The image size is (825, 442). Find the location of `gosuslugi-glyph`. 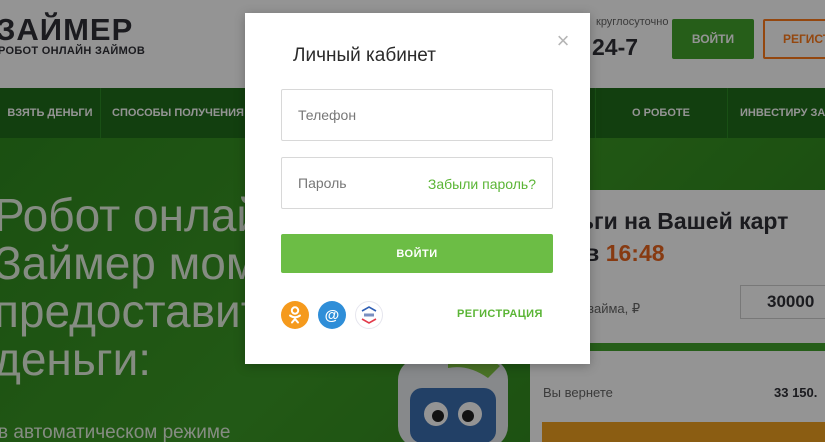

gosuslugi-glyph is located at coordinates (369, 315).